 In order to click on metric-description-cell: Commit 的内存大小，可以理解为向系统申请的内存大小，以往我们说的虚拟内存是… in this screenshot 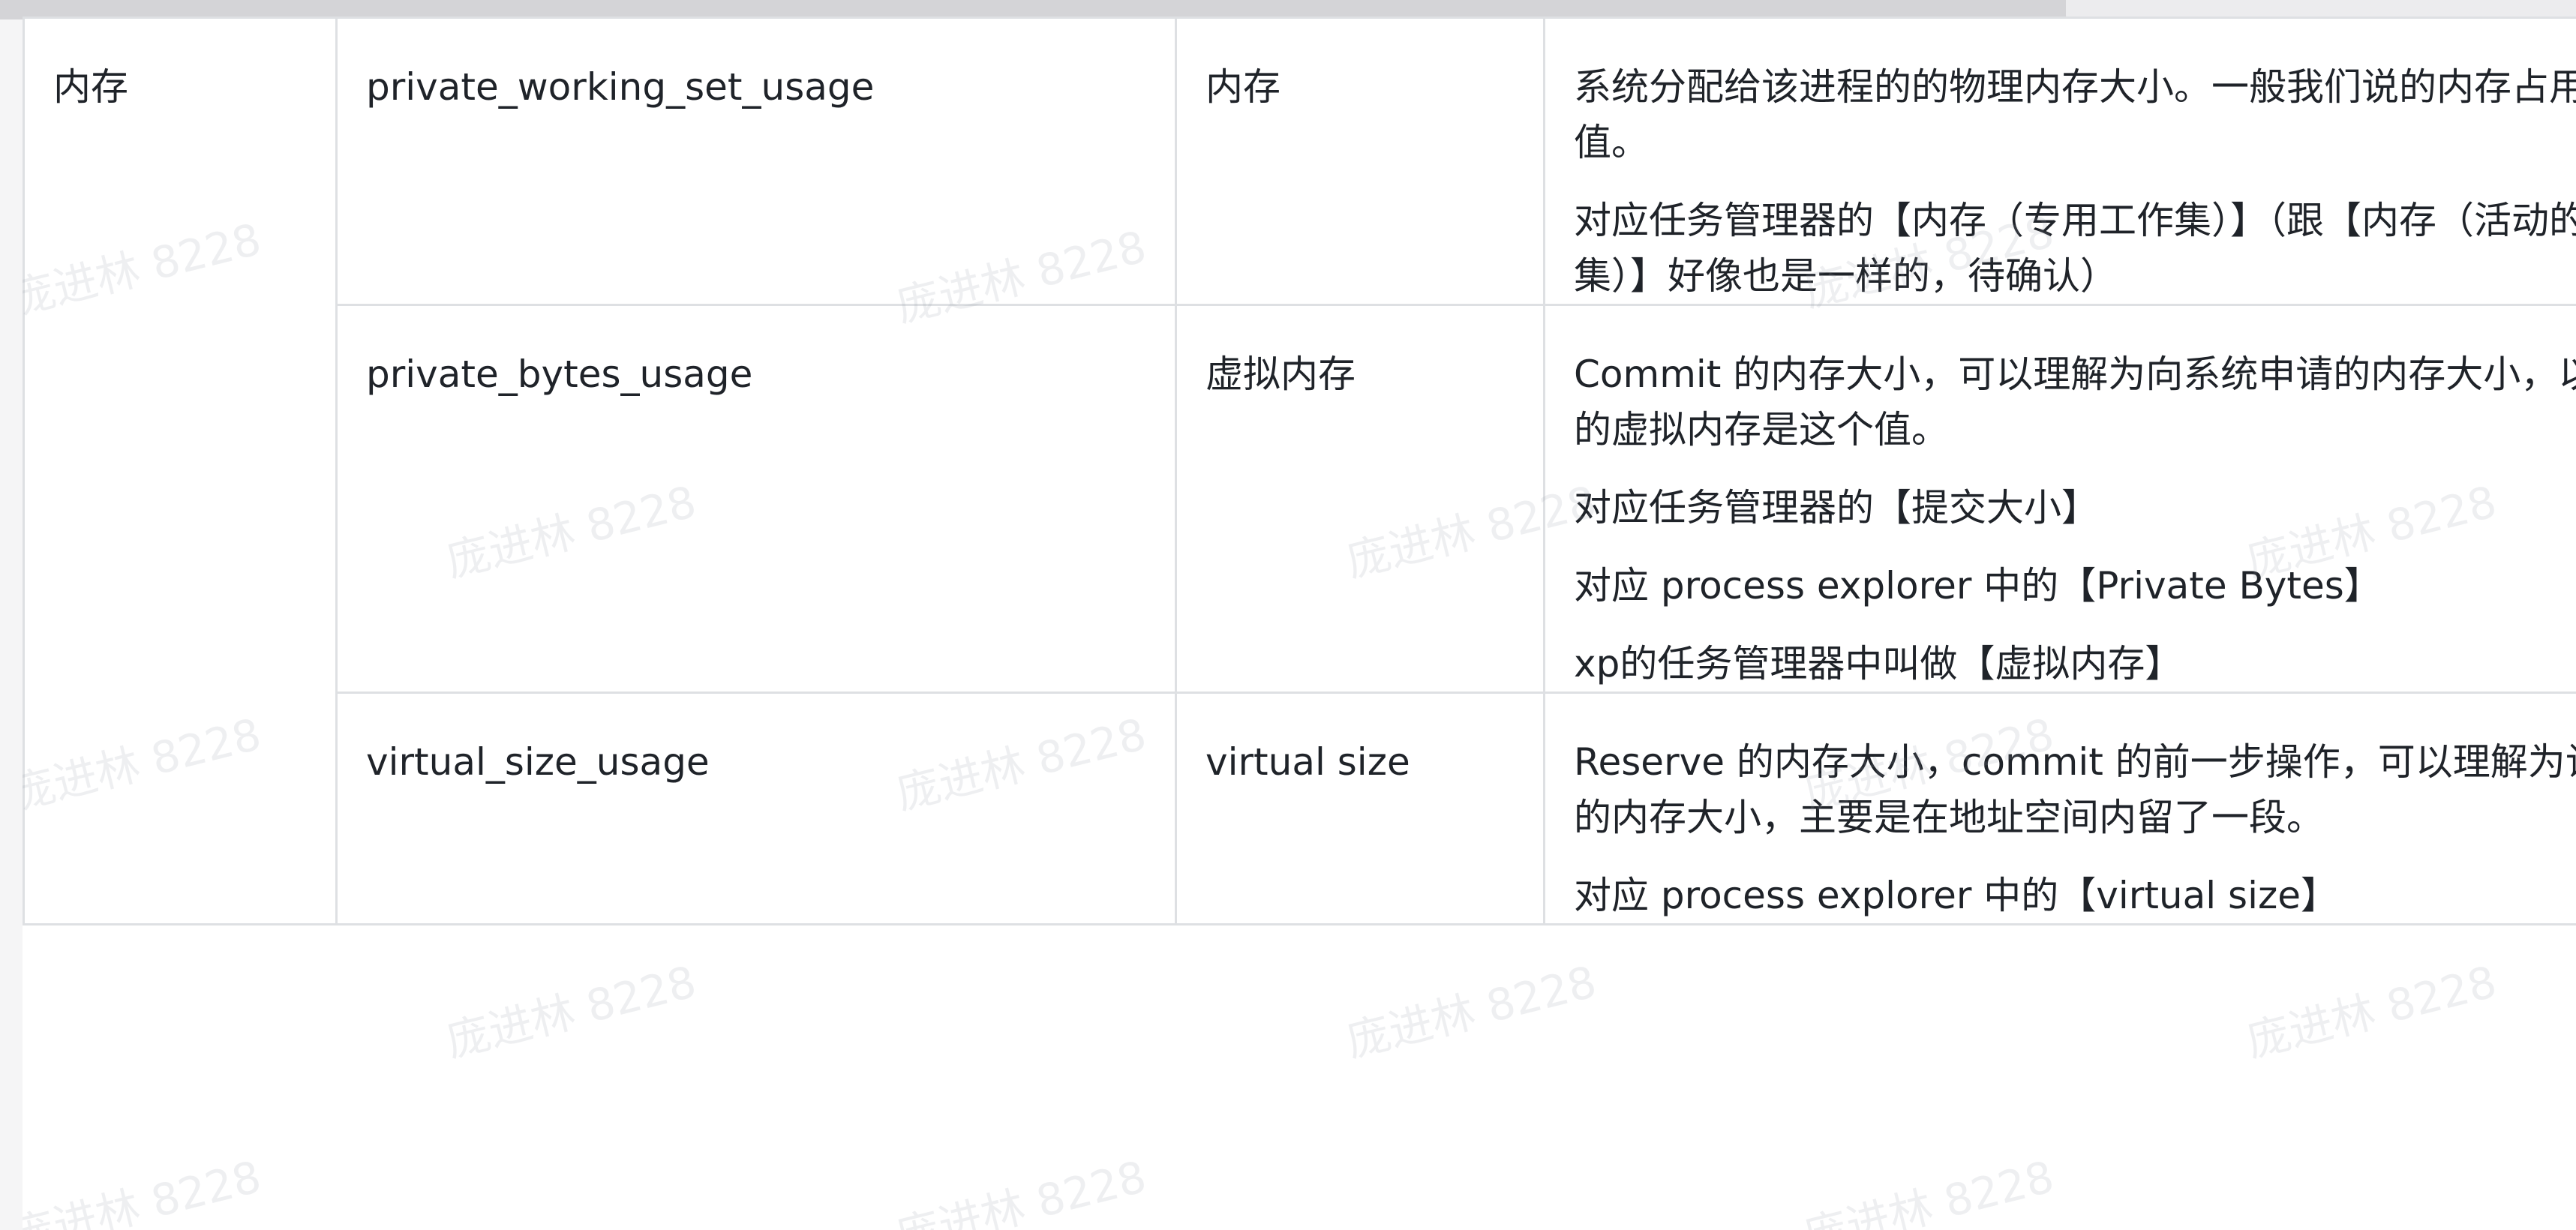, I will do `click(2059, 499)`.